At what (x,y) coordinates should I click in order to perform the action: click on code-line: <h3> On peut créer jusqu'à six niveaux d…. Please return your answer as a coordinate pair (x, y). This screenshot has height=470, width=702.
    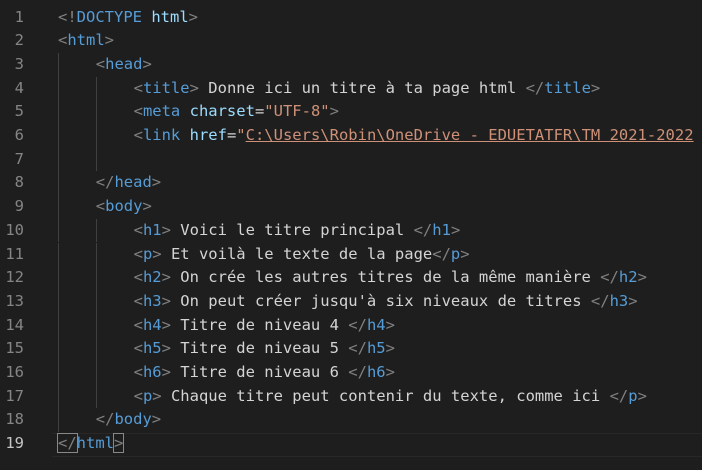
    Looking at the image, I should click on (386, 302).